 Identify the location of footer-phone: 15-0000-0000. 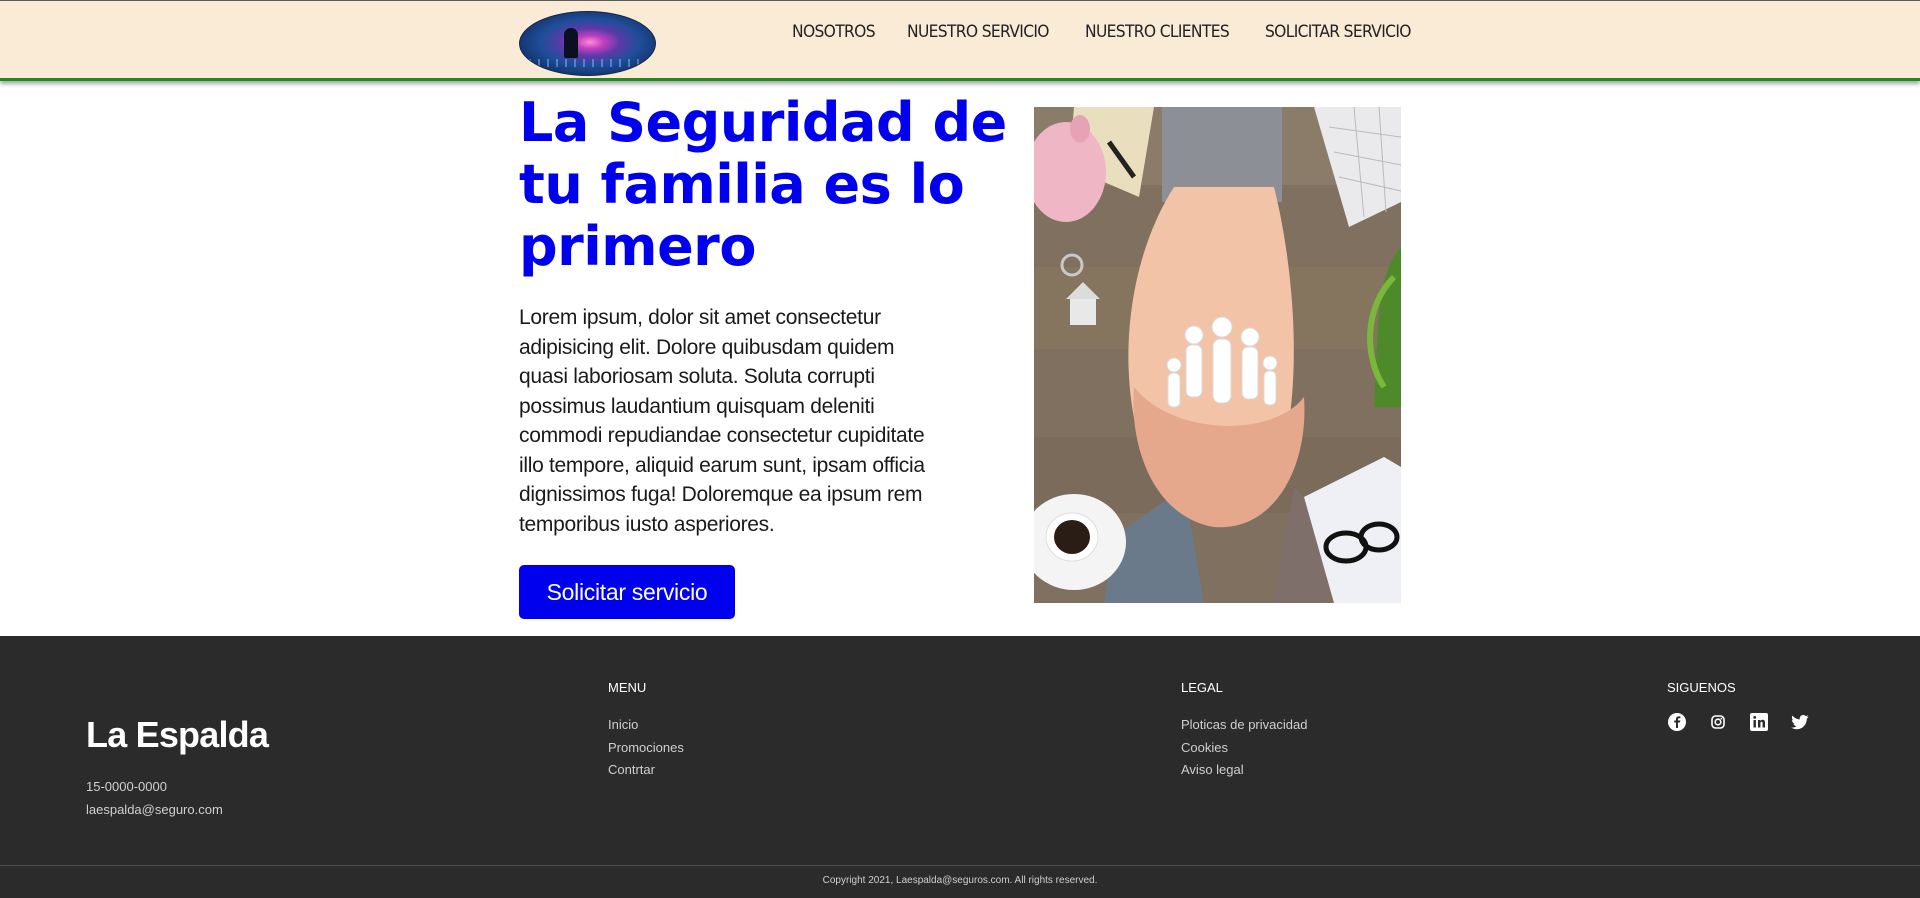
(126, 786).